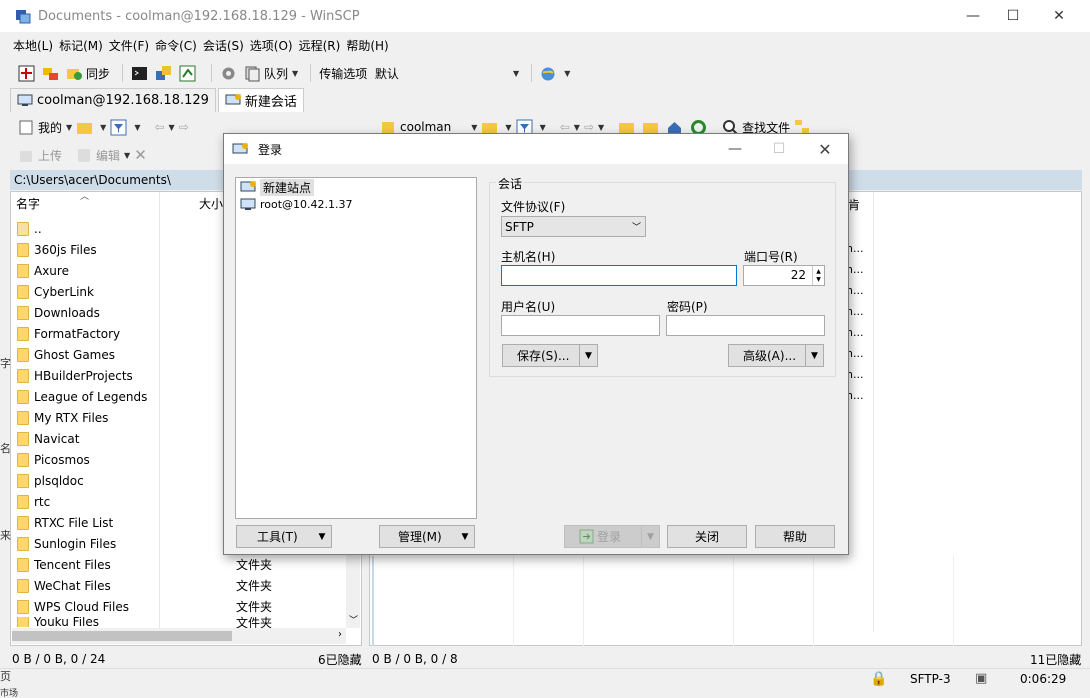  I want to click on save-button: 保存(S)... ▼, so click(550, 355).